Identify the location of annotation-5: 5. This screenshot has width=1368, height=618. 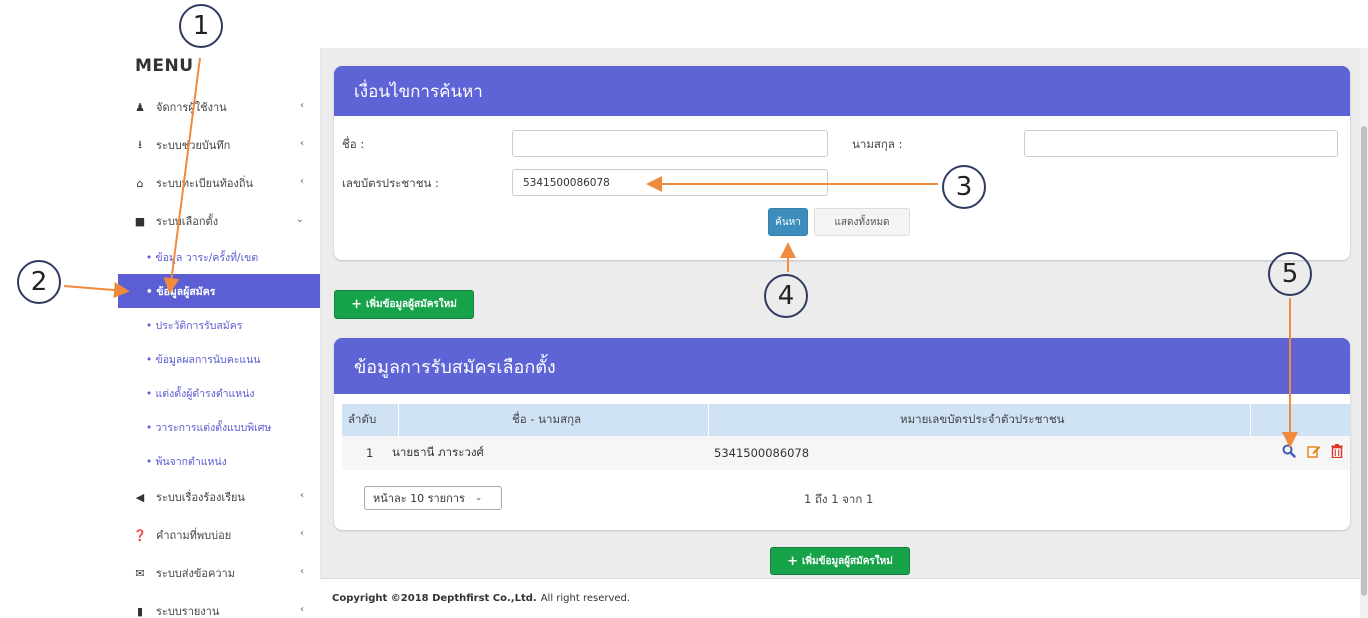
(1290, 274).